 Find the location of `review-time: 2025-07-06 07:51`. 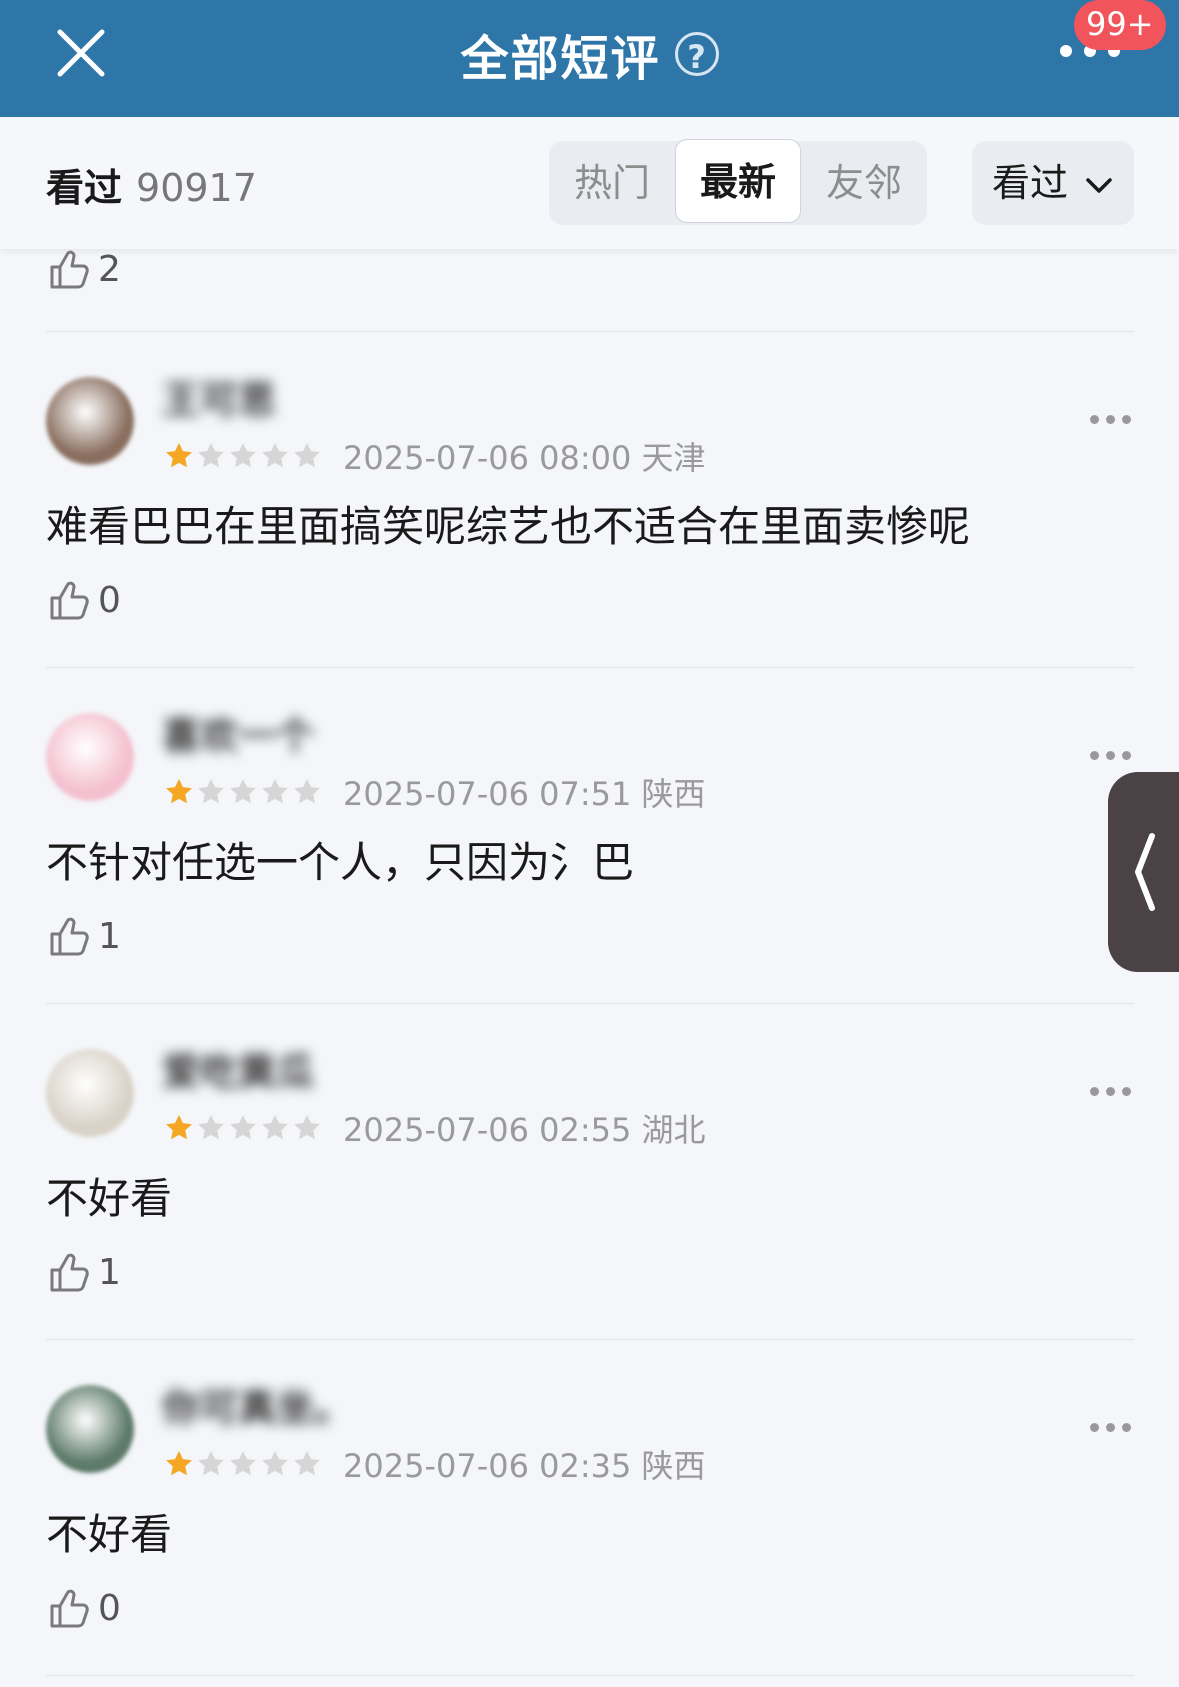

review-time: 2025-07-06 07:51 is located at coordinates (487, 794).